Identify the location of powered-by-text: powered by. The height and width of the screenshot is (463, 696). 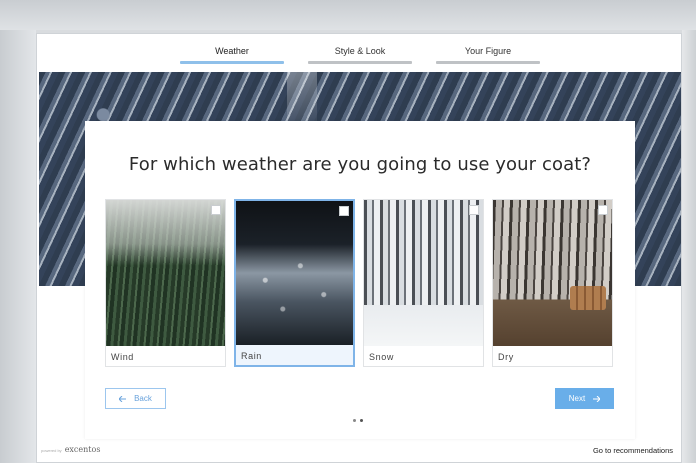
(51, 450).